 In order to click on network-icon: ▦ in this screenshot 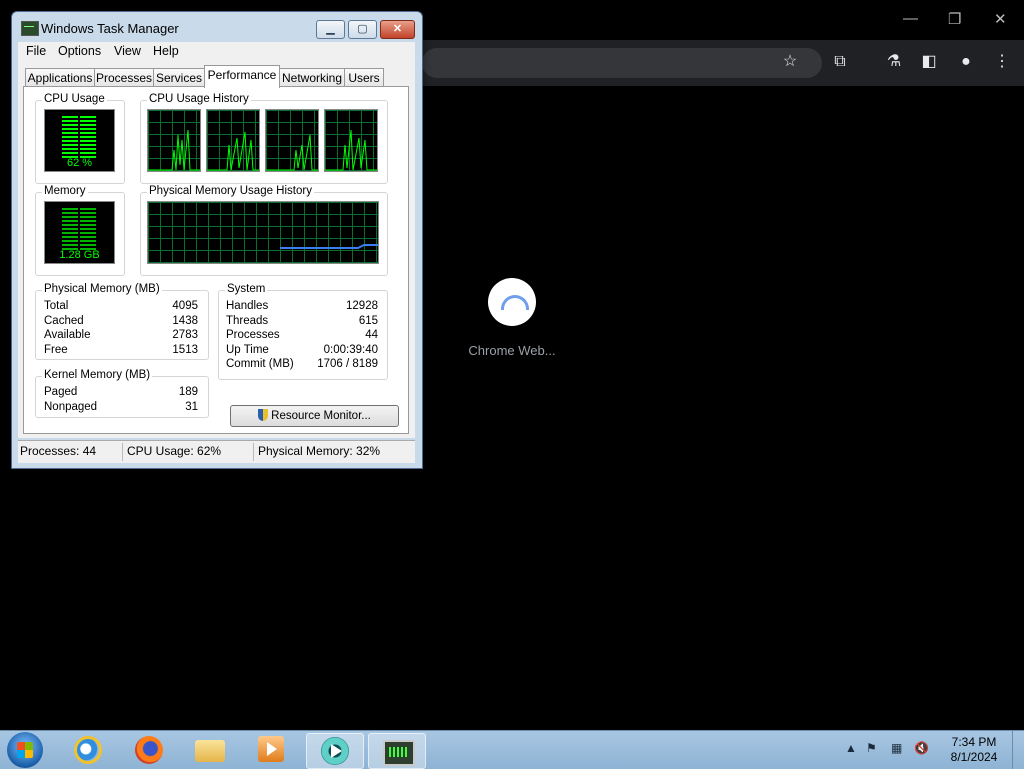, I will do `click(896, 748)`.